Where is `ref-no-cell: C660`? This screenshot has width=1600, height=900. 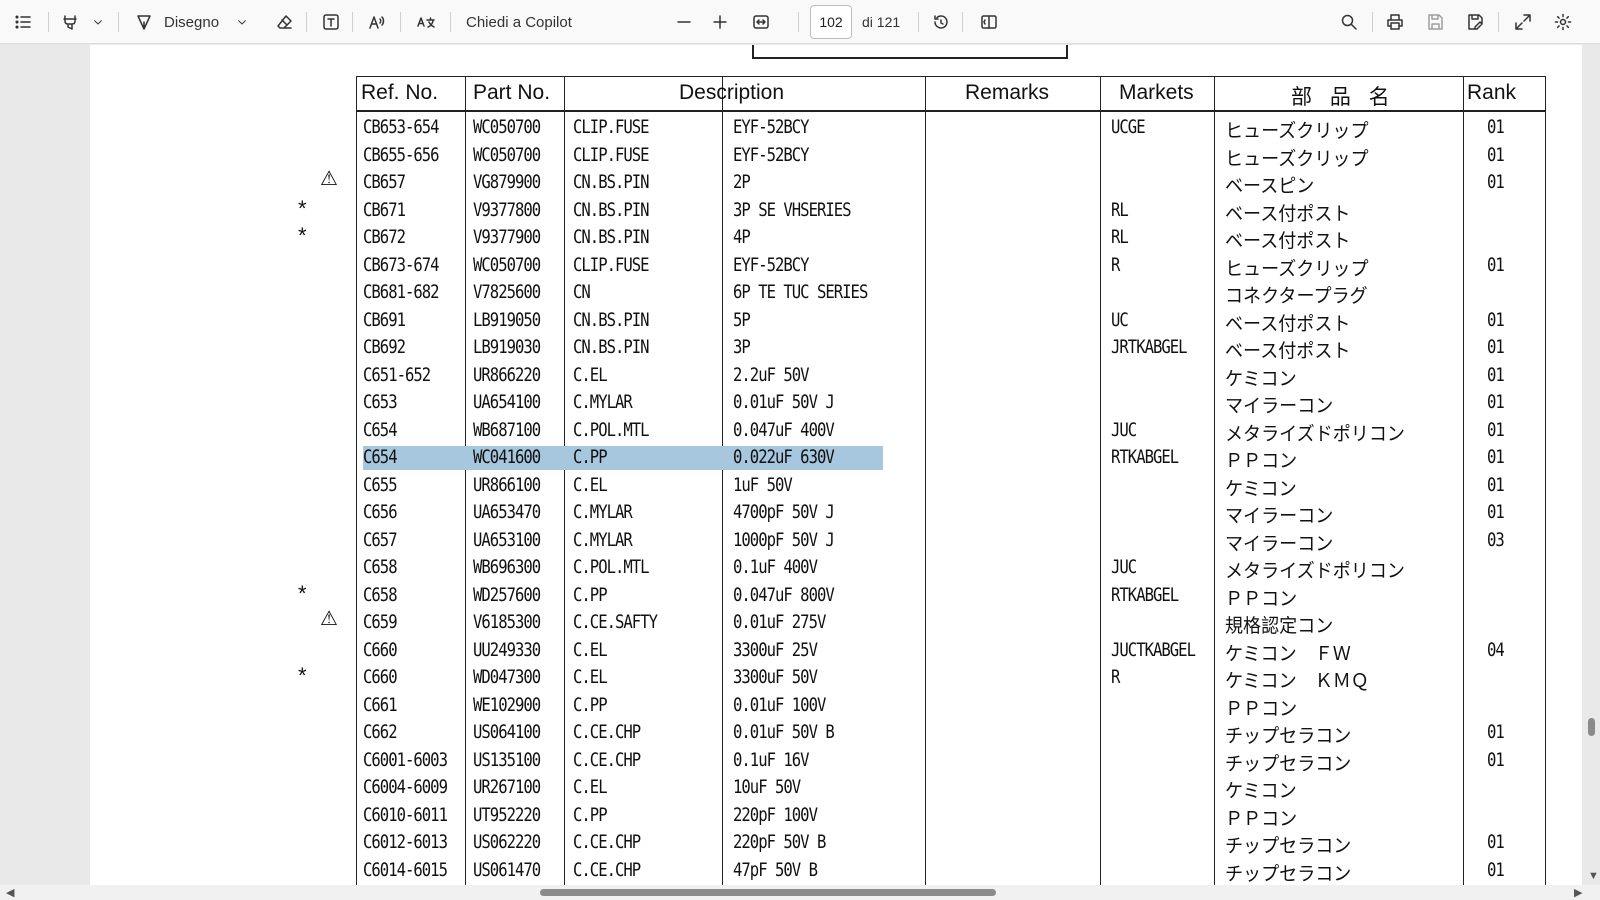 ref-no-cell: C660 is located at coordinates (380, 649).